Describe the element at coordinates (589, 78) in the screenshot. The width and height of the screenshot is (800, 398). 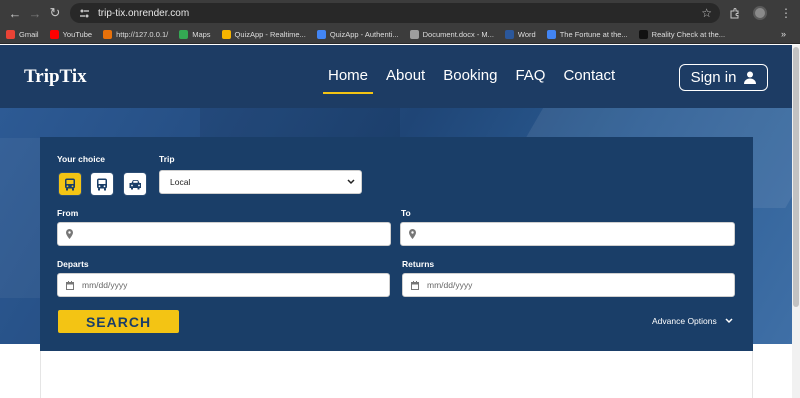
I see `nav-contact: Contact` at that location.